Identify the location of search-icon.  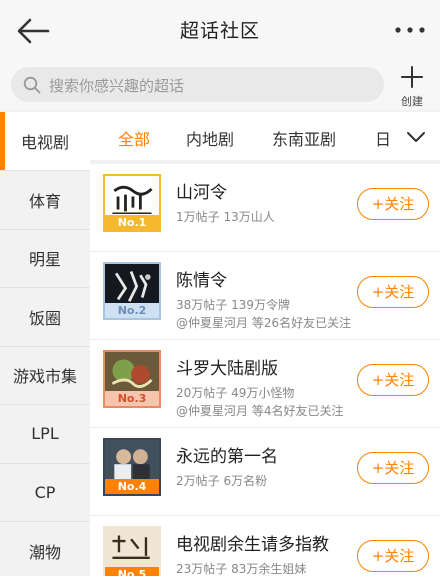
(32, 85).